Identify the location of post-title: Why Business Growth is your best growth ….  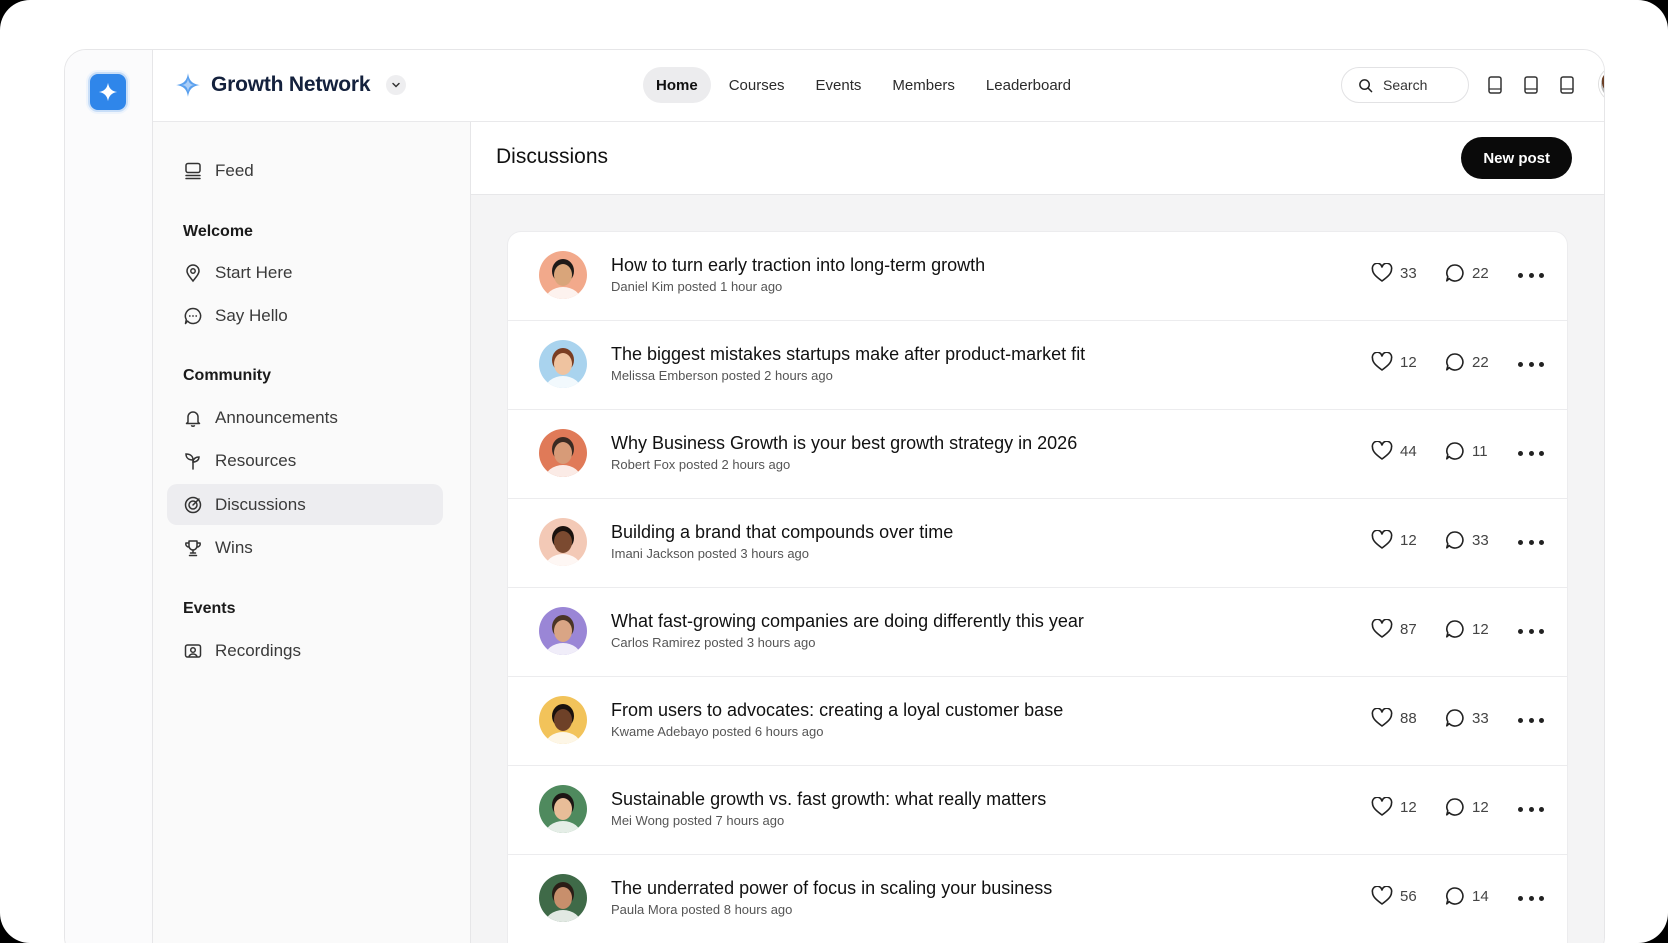
(844, 443).